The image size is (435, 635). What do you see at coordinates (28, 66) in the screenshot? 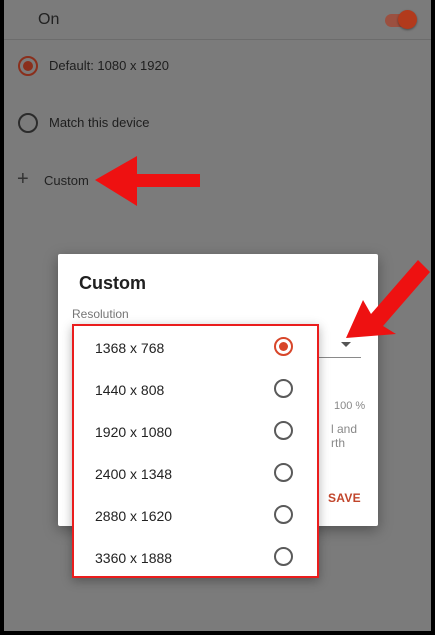
I see `radio-default` at bounding box center [28, 66].